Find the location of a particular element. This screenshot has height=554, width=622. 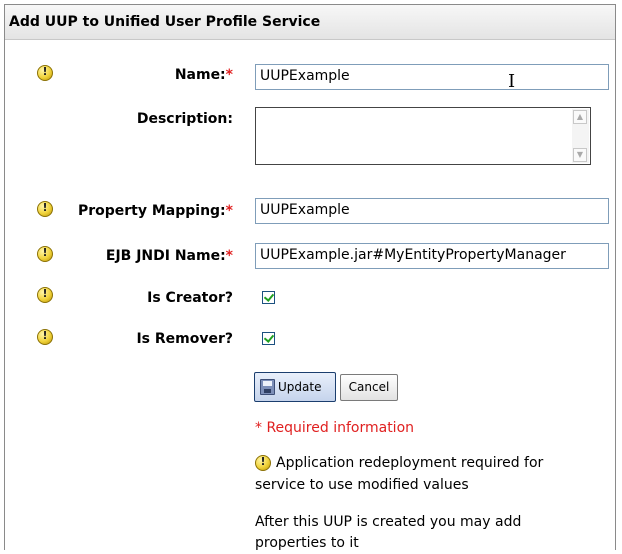

name-input: UUPExample is located at coordinates (432, 77).